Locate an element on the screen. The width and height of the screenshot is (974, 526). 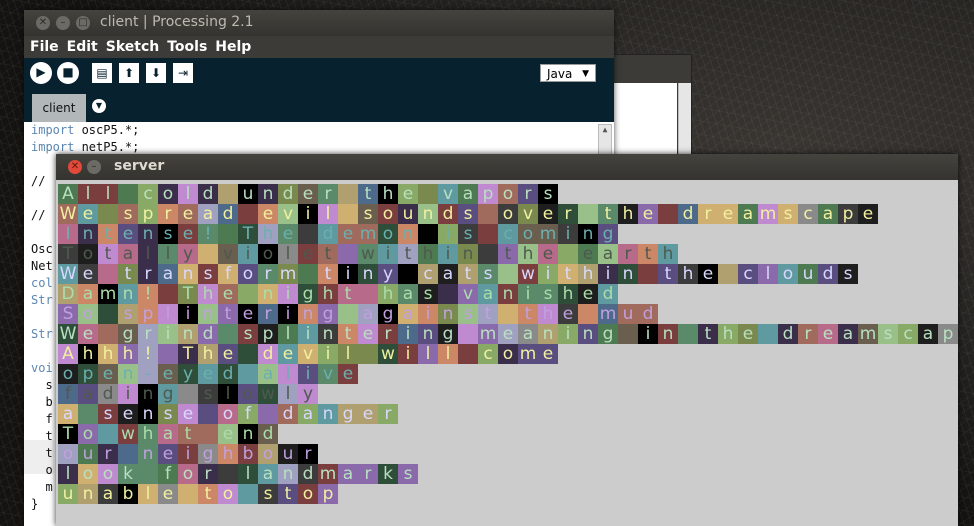
menu-file: File is located at coordinates (44, 47).